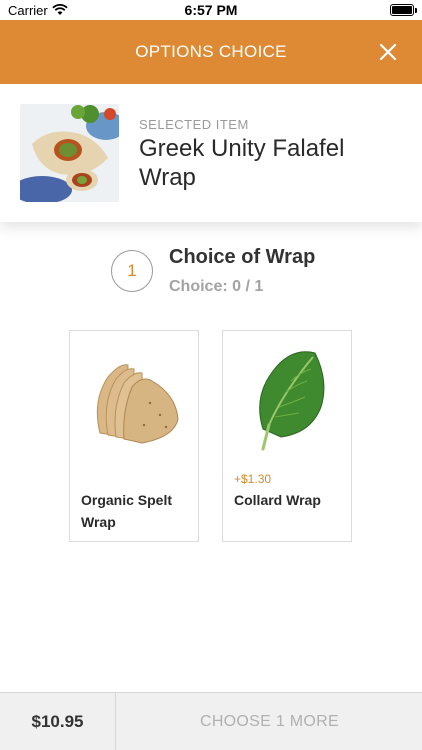 Image resolution: width=422 pixels, height=750 pixels. What do you see at coordinates (269, 721) in the screenshot?
I see `choose-more-button: CHOOSE 1 MORE` at bounding box center [269, 721].